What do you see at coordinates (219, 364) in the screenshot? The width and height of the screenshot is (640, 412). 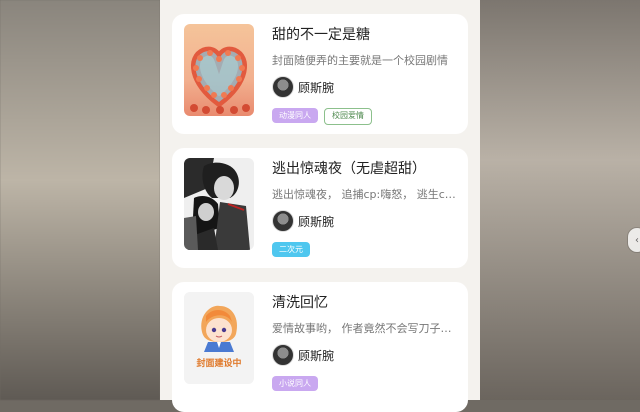 I see `cover-placeholder-label: 封面建设中` at bounding box center [219, 364].